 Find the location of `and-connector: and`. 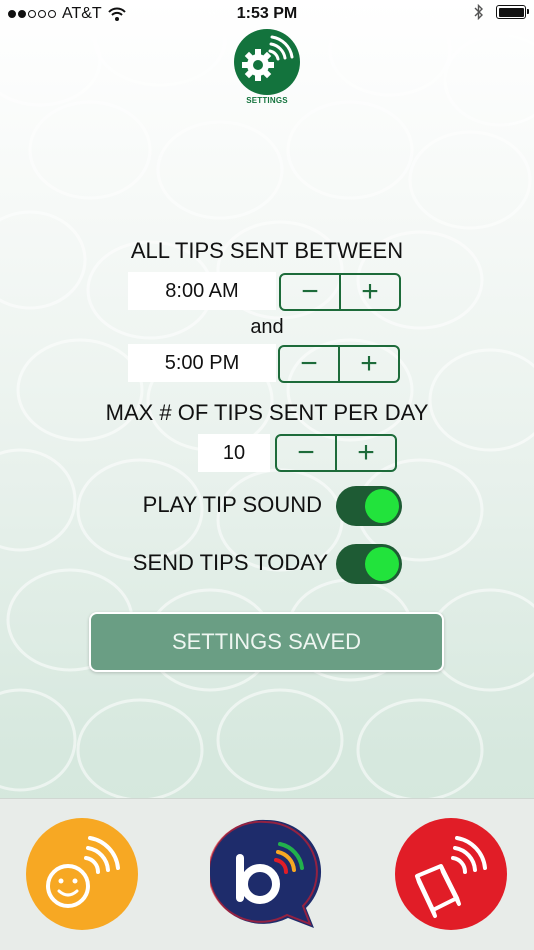

and-connector: and is located at coordinates (267, 327).